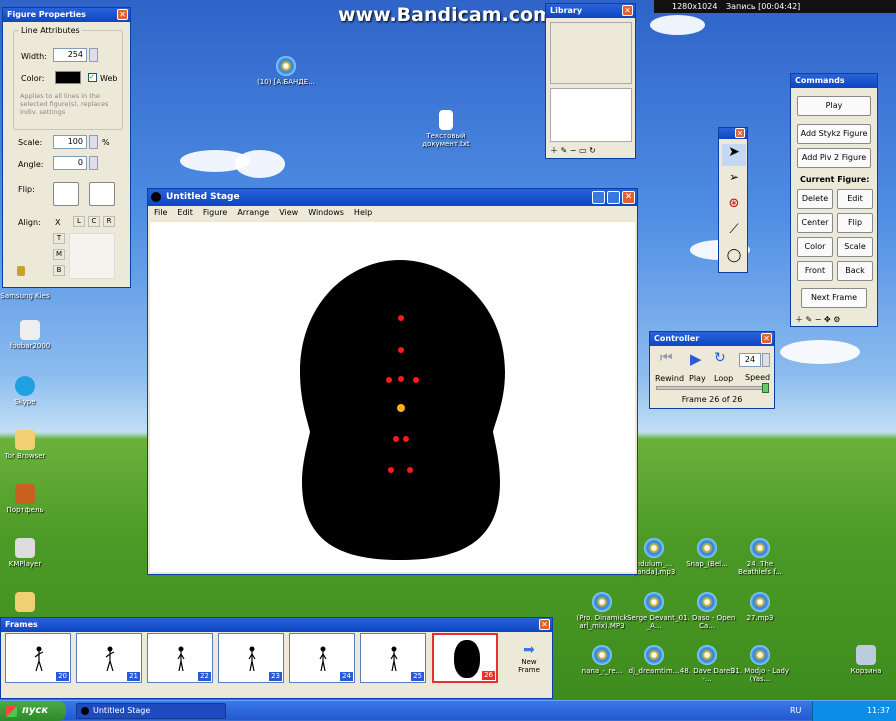  What do you see at coordinates (465, 658) in the screenshot?
I see `frame-thumb-selected: 26` at bounding box center [465, 658].